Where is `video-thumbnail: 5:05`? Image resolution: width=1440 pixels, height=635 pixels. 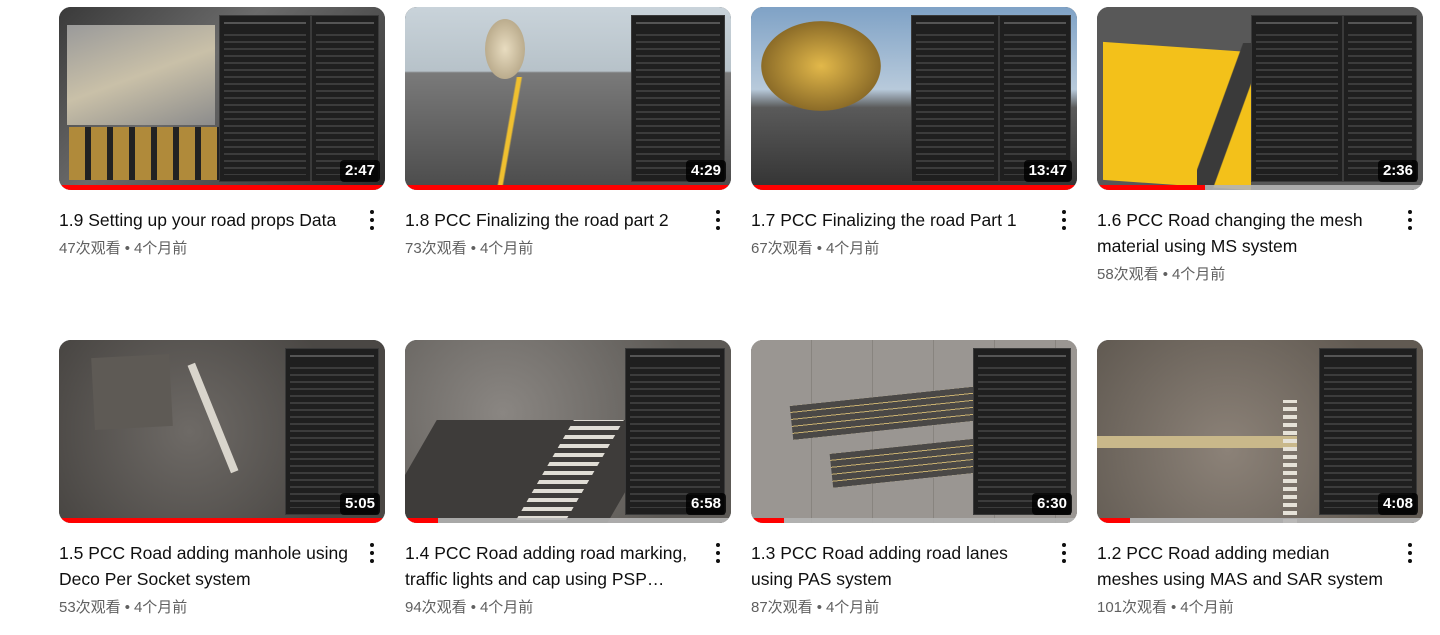
video-thumbnail: 5:05 is located at coordinates (222, 431).